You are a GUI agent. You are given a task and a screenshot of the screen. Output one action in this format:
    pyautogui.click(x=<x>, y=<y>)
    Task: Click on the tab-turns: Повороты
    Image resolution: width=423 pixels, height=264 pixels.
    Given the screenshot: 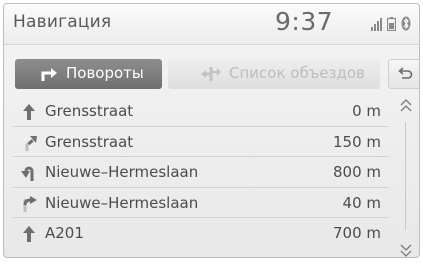 What is the action you would take?
    pyautogui.click(x=88, y=74)
    